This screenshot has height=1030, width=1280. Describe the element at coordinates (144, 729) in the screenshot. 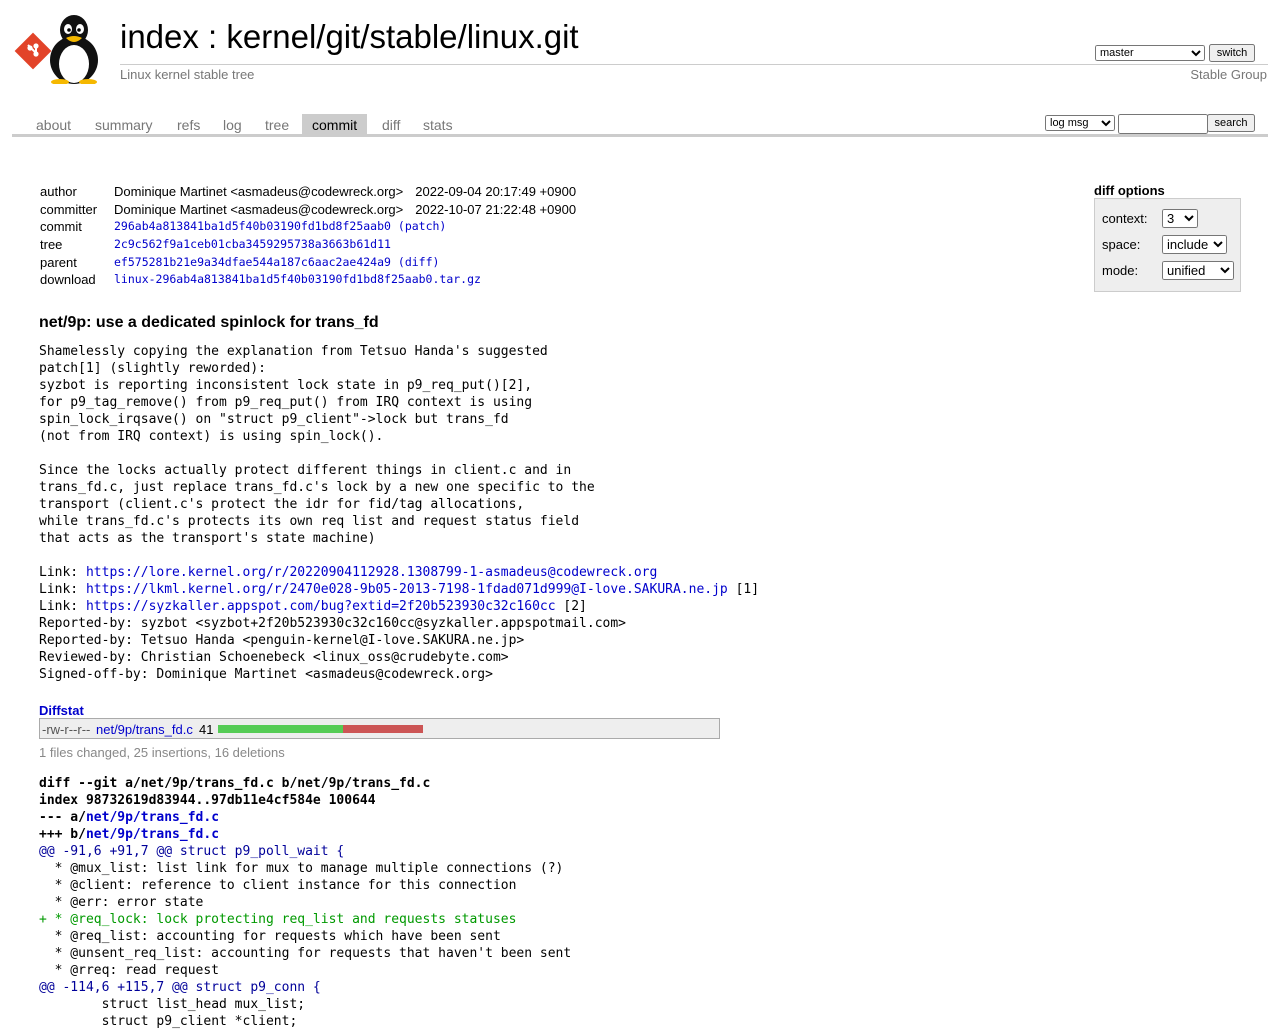

I see `diffstat-file-link: net/9p/trans_fd.c` at that location.